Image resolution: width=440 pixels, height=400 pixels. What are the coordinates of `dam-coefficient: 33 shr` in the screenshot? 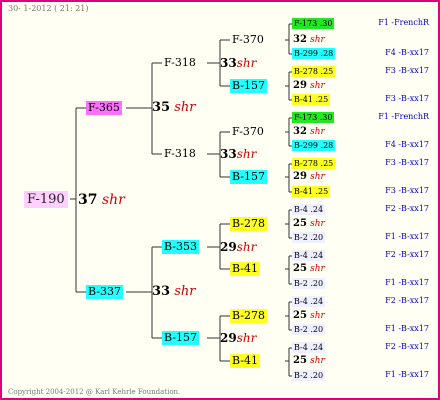 It's located at (174, 291).